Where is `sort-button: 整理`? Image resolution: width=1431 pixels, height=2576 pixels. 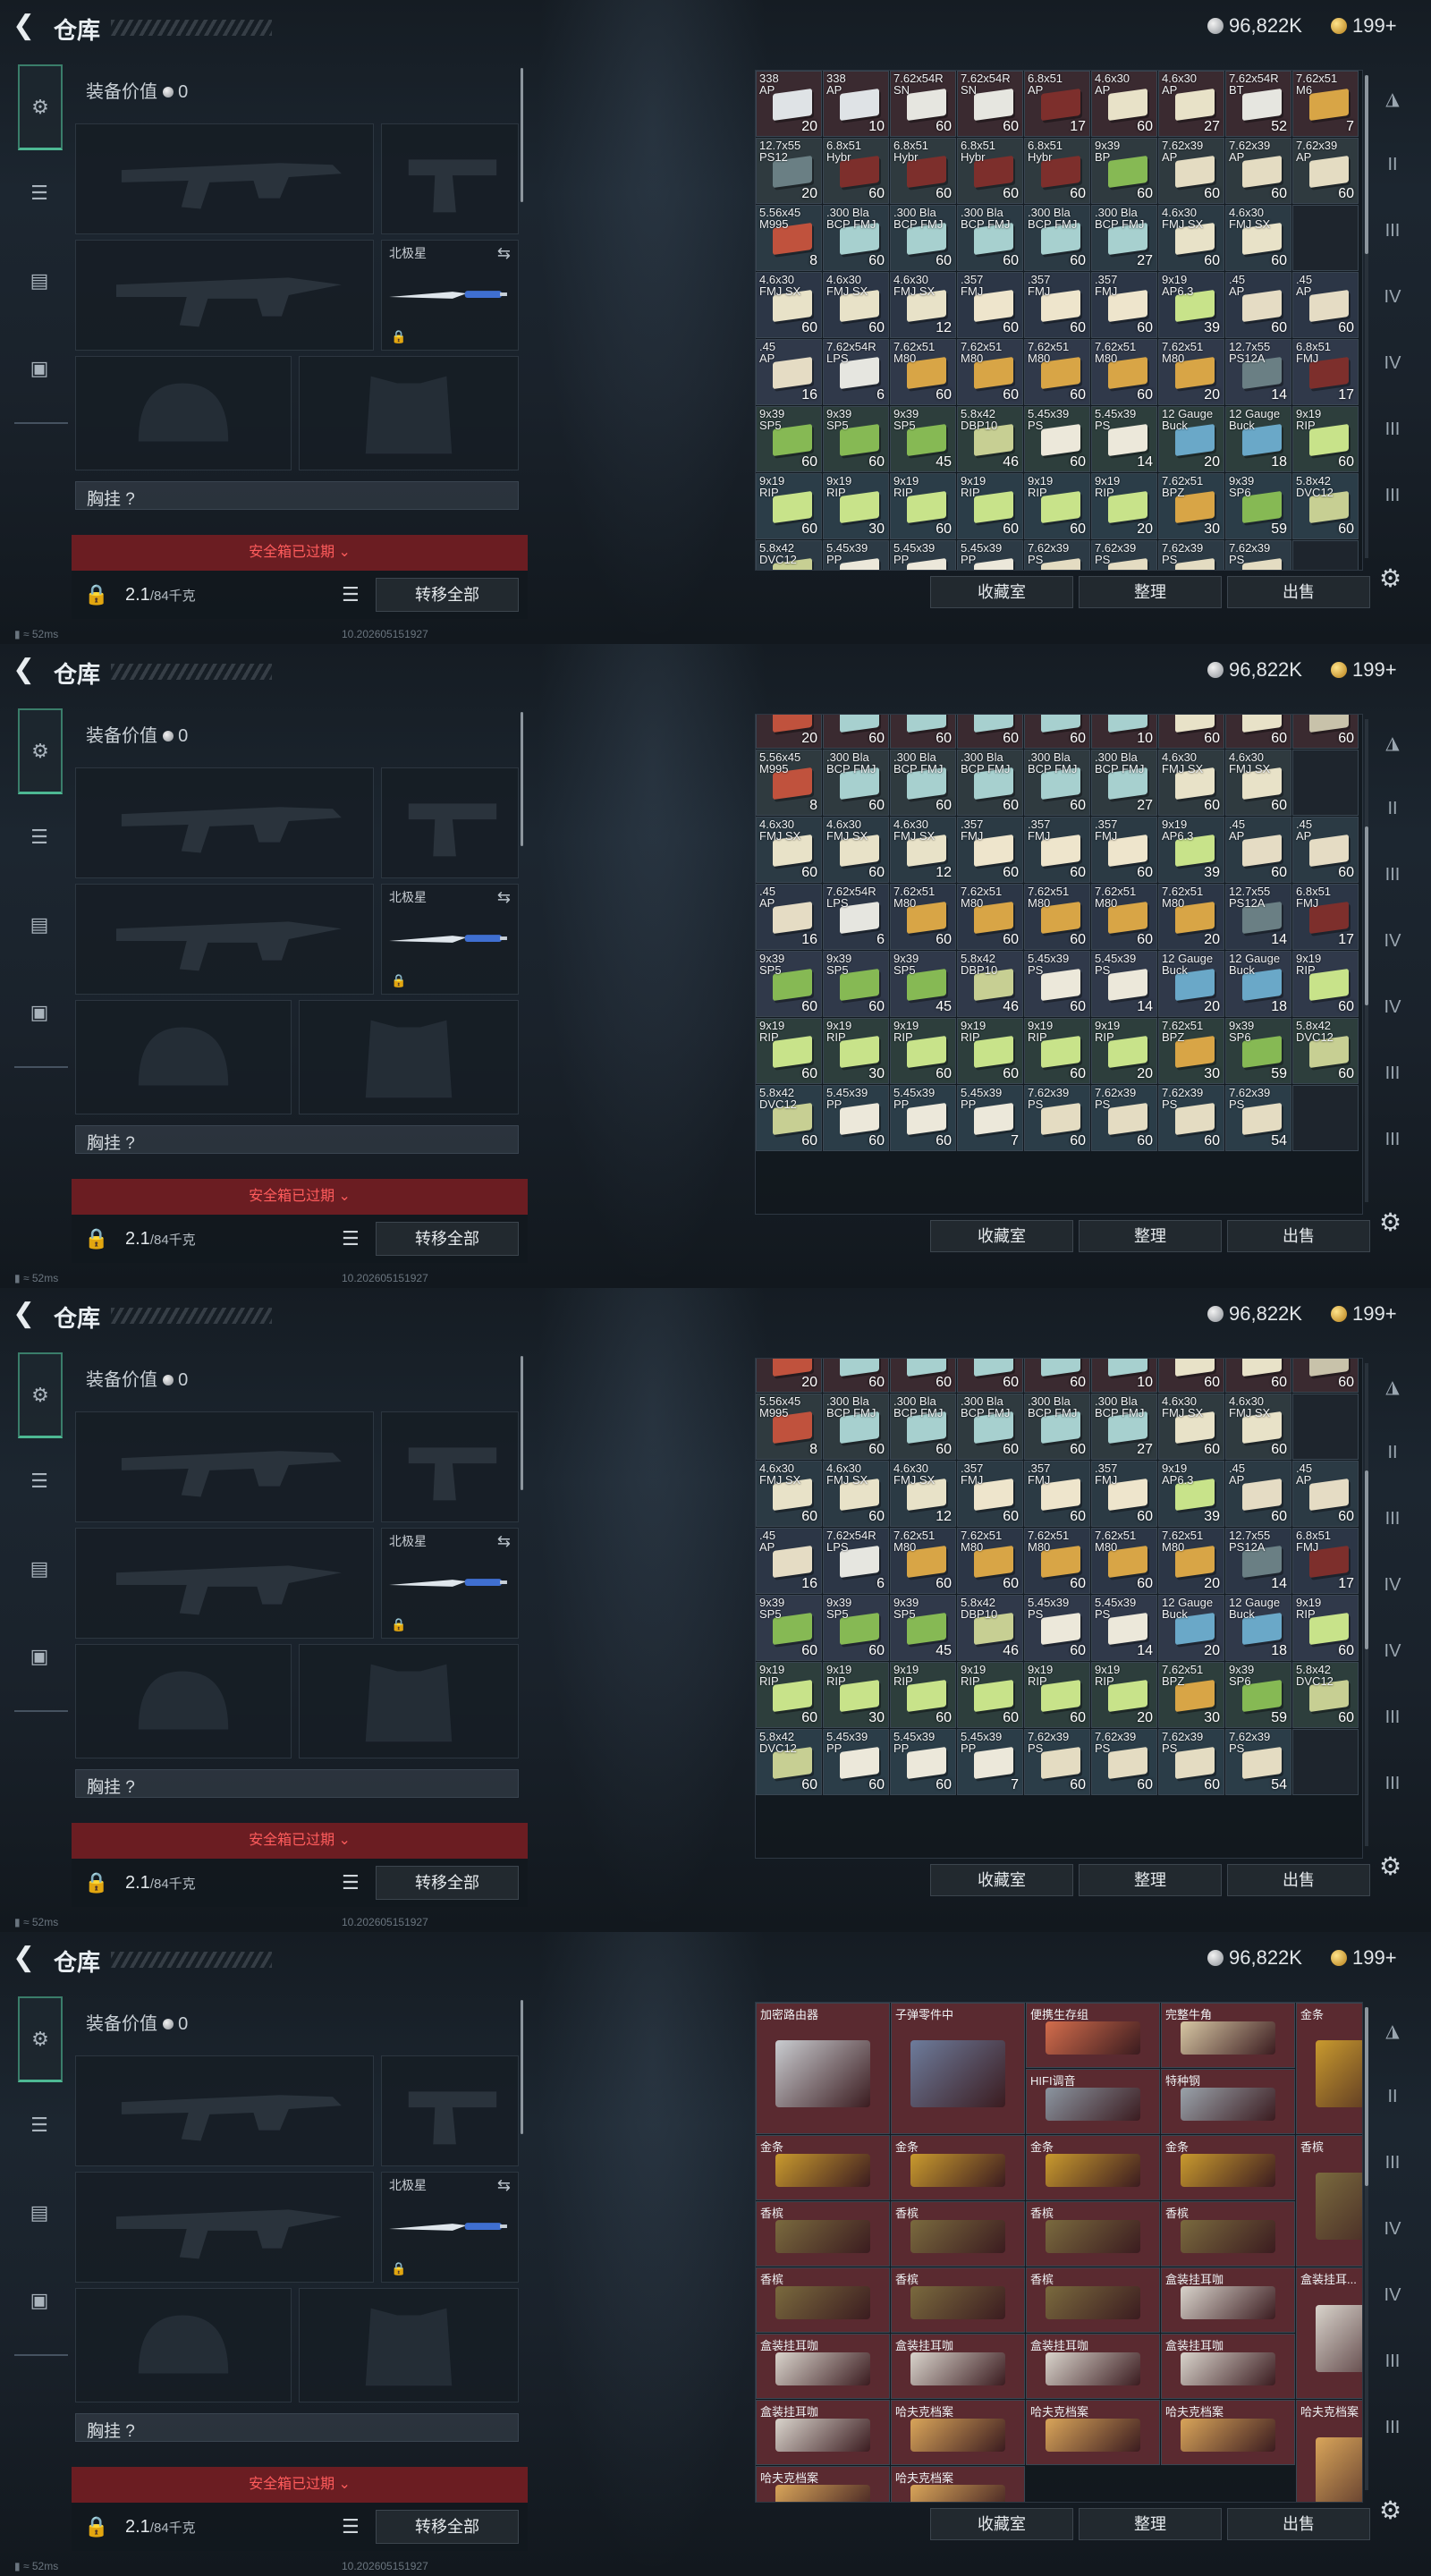 sort-button: 整理 is located at coordinates (1150, 2524).